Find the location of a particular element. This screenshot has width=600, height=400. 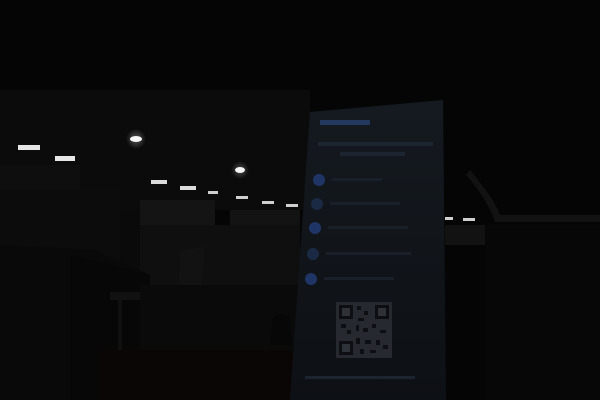

banner-bottom-line is located at coordinates (360, 377).